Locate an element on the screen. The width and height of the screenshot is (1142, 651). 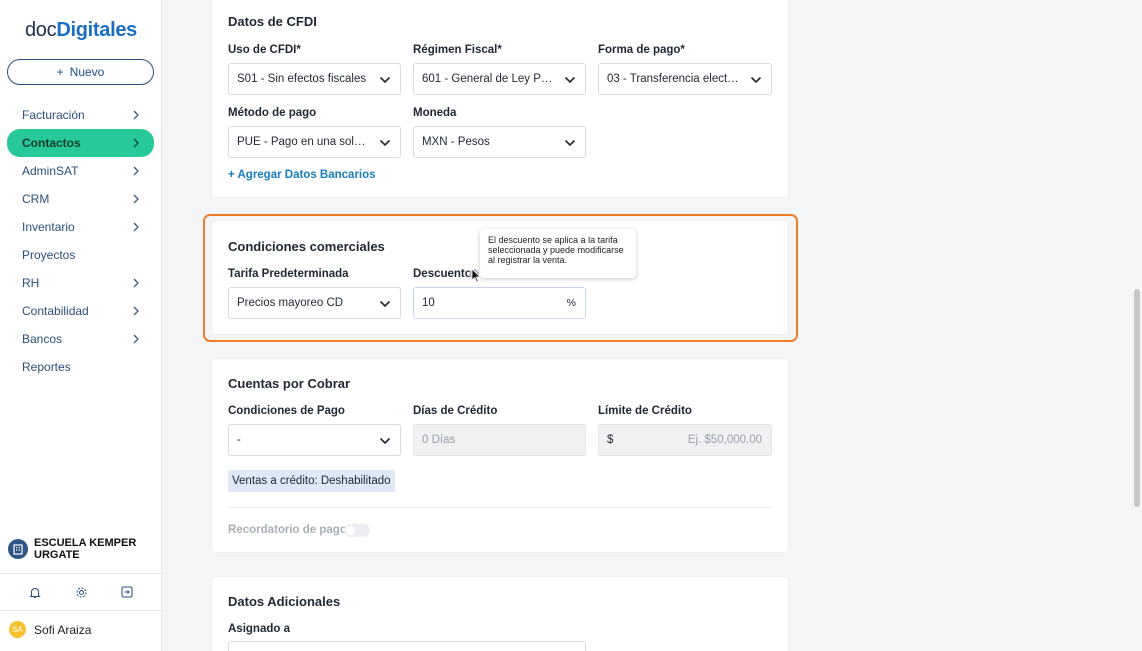
sidebar-item-reportes: Reportes is located at coordinates (80, 367).